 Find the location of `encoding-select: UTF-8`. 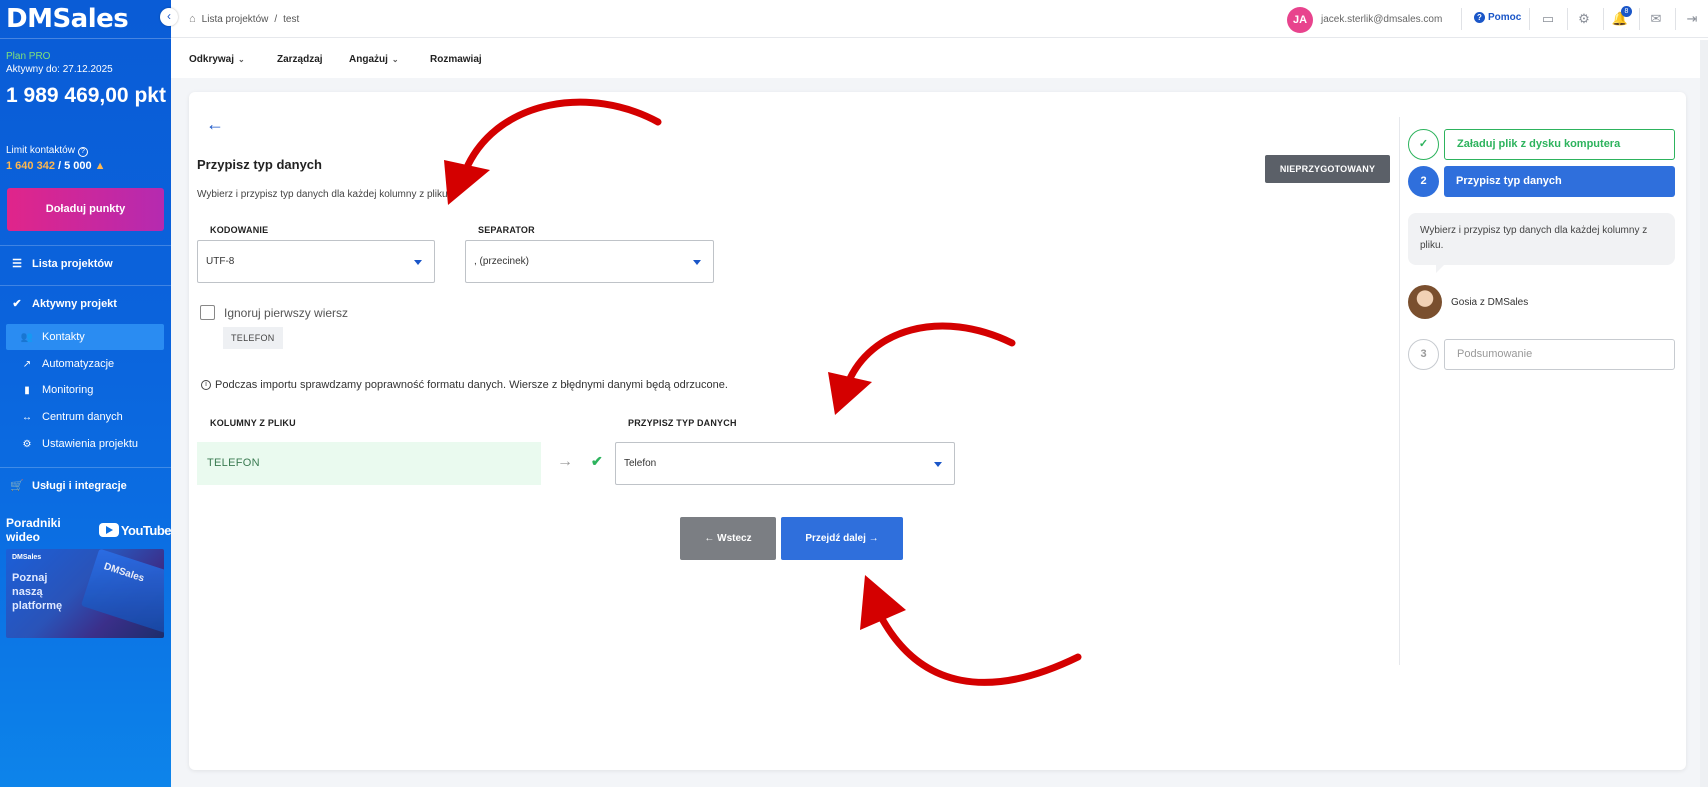

encoding-select: UTF-8 is located at coordinates (316, 261).